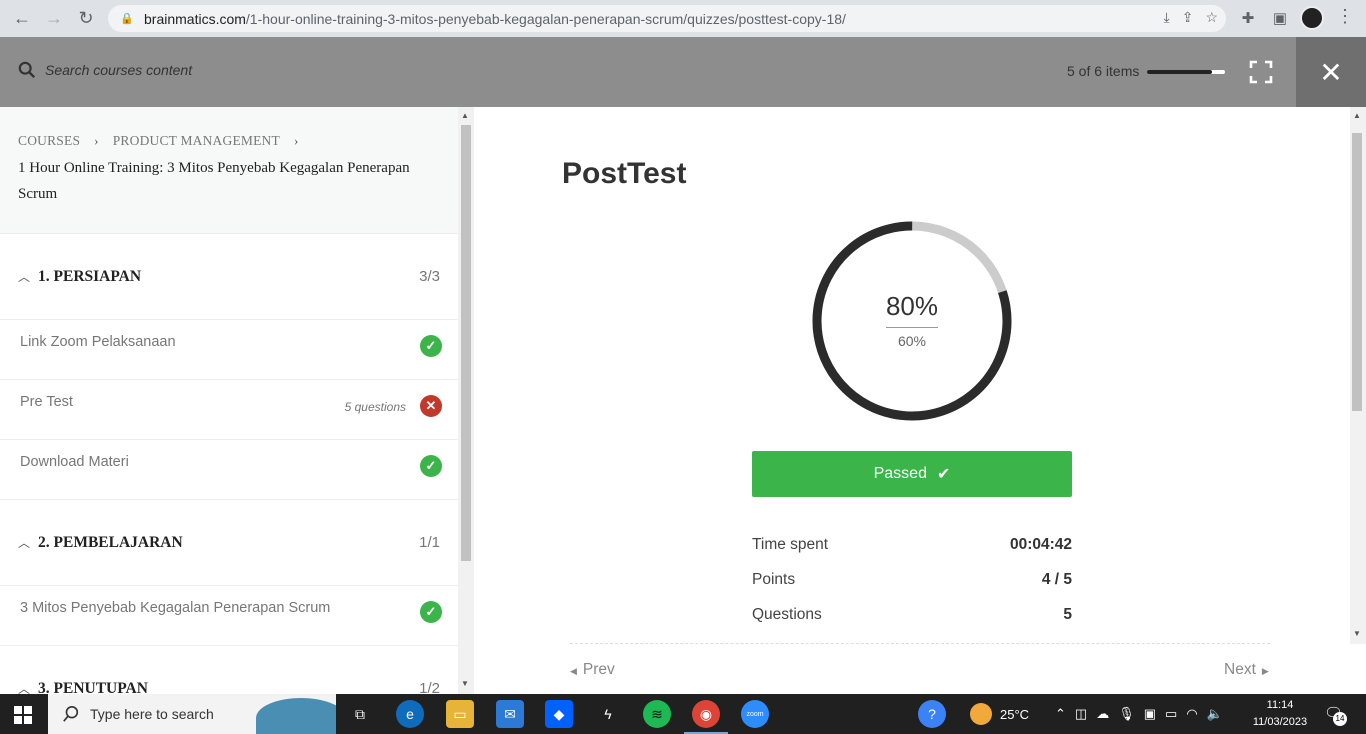  What do you see at coordinates (900, 473) in the screenshot?
I see `status-label: Passed` at bounding box center [900, 473].